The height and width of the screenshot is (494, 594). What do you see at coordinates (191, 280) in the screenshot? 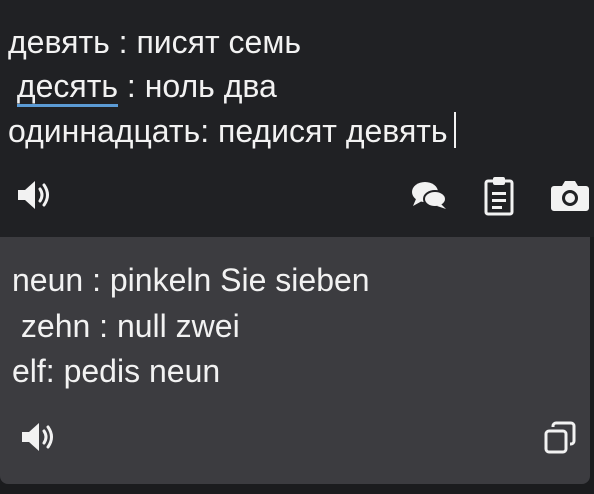
I see `translation-line-1: neun : pinkeln Sie sieben` at bounding box center [191, 280].